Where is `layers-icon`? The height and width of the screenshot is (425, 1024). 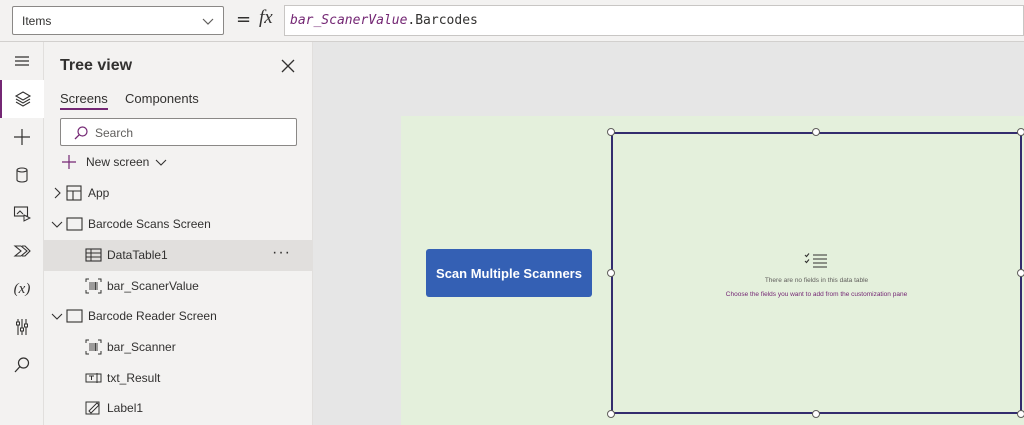
layers-icon is located at coordinates (23, 99).